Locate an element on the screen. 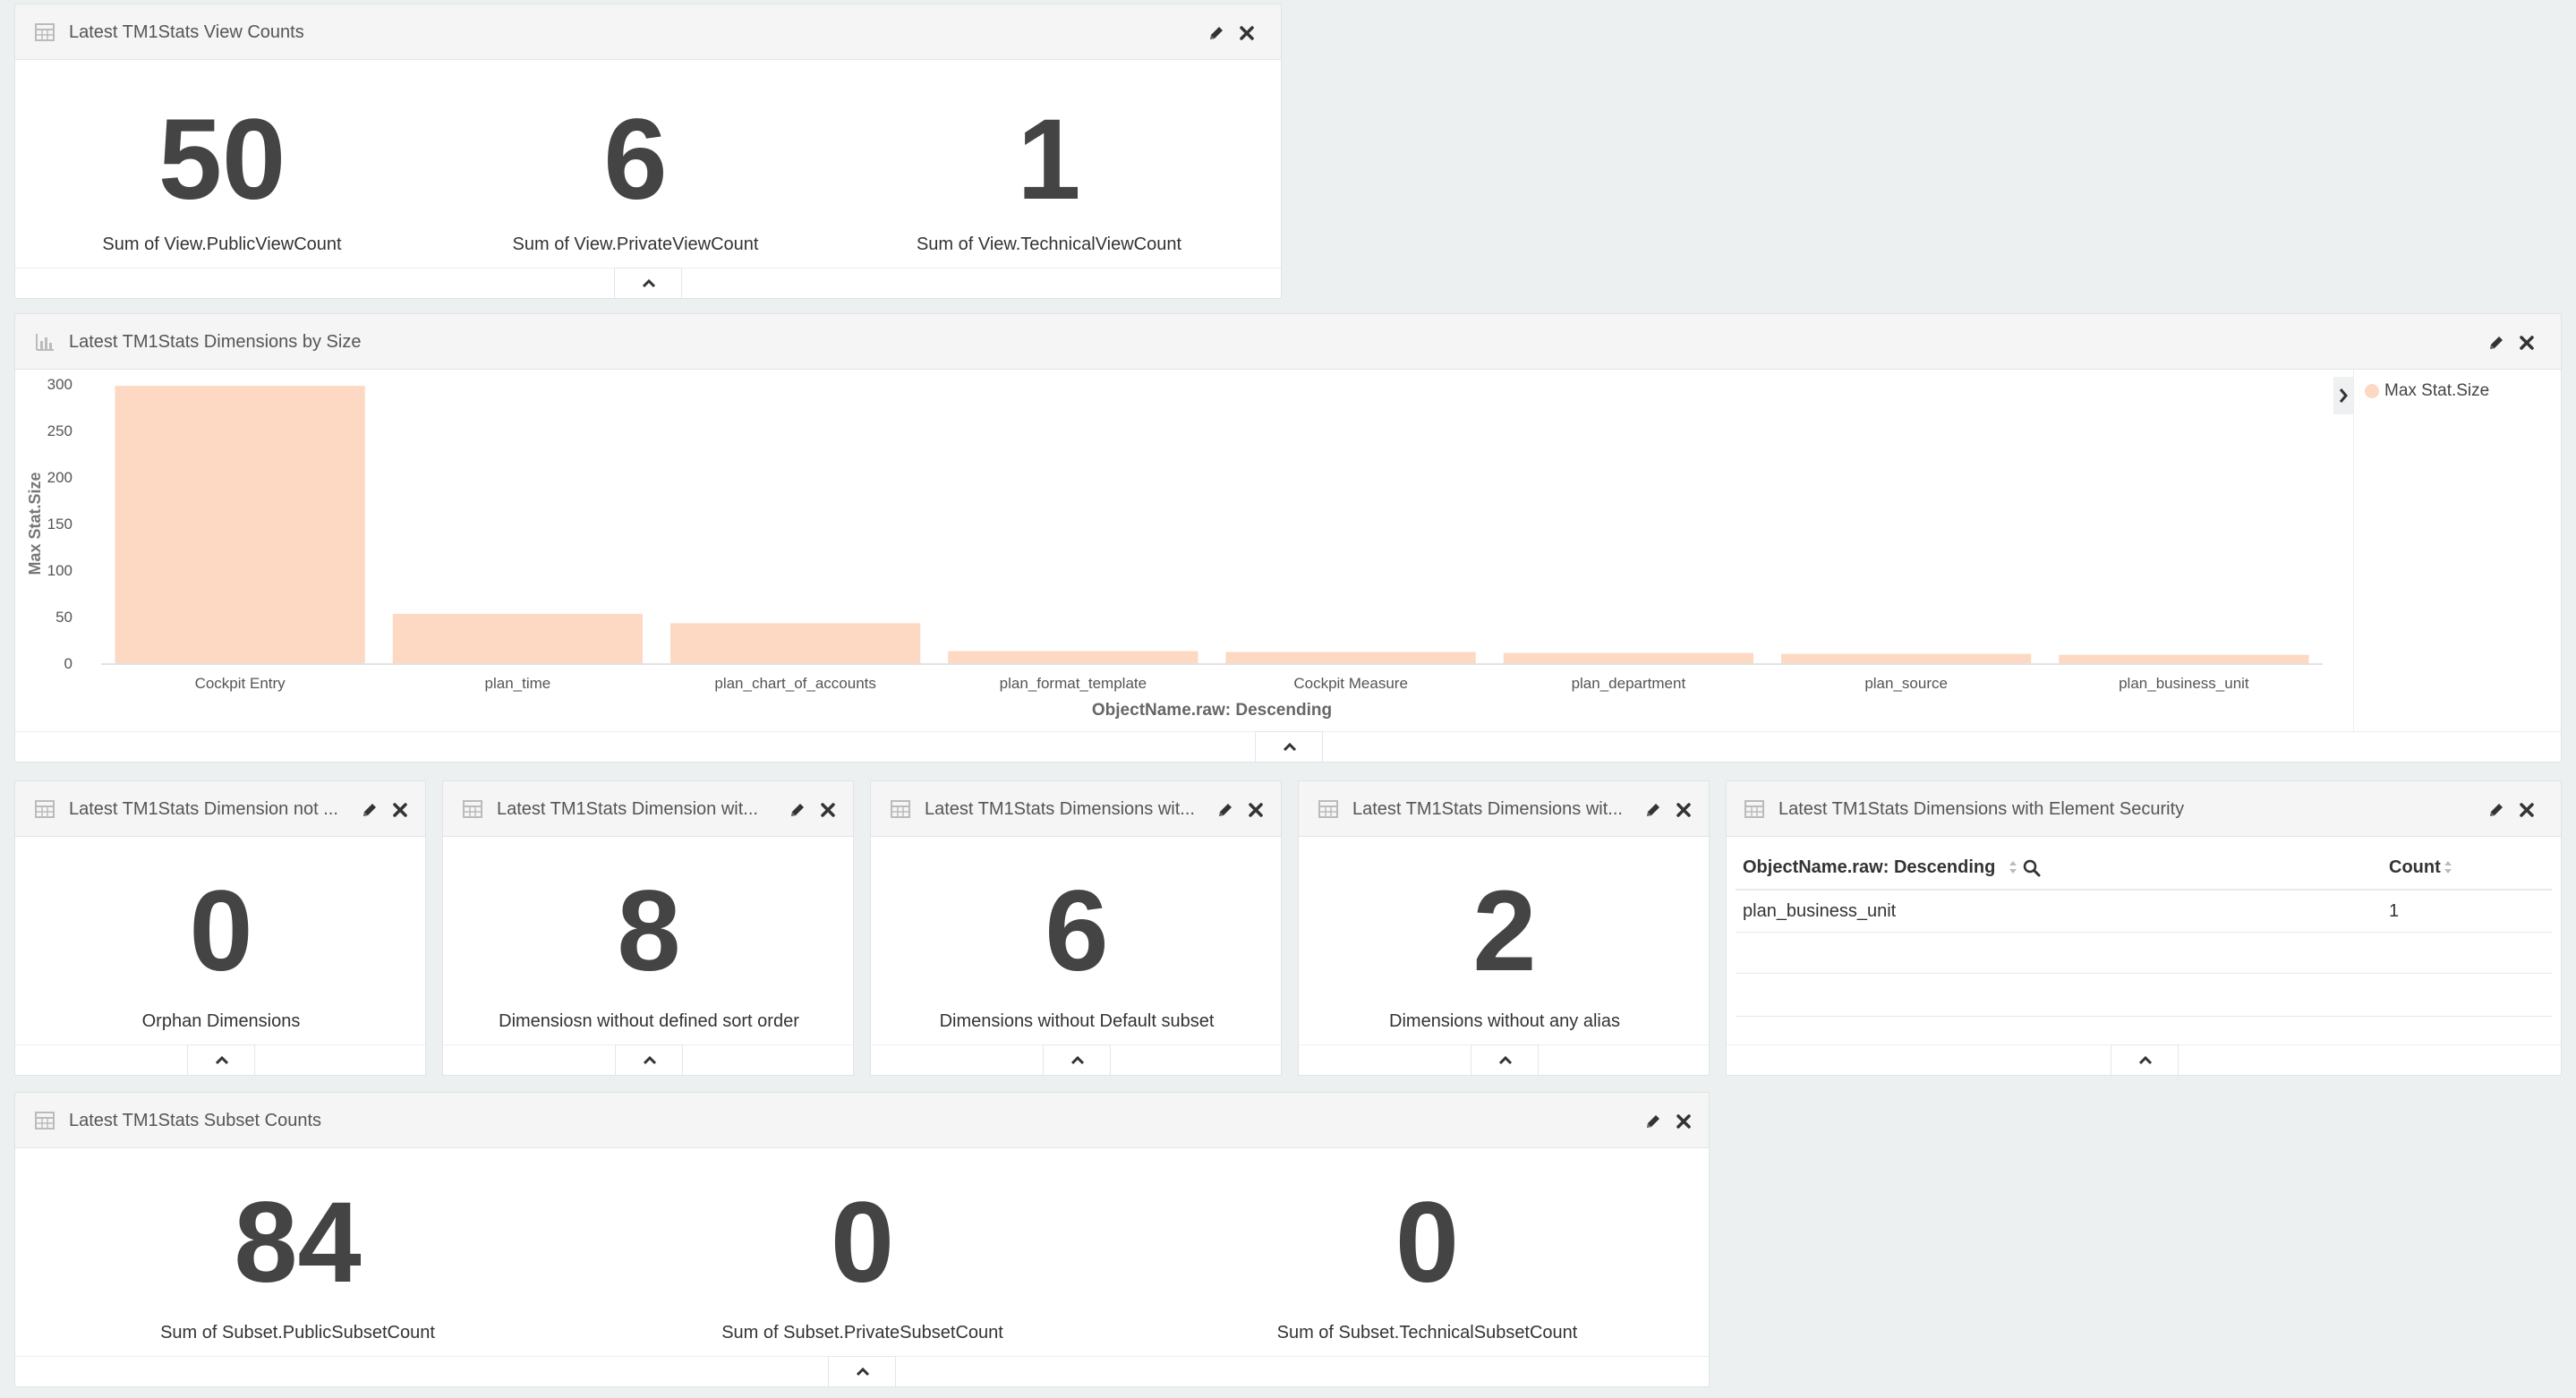 This screenshot has height=1398, width=2576. legend: Max Stat.Size is located at coordinates (2457, 550).